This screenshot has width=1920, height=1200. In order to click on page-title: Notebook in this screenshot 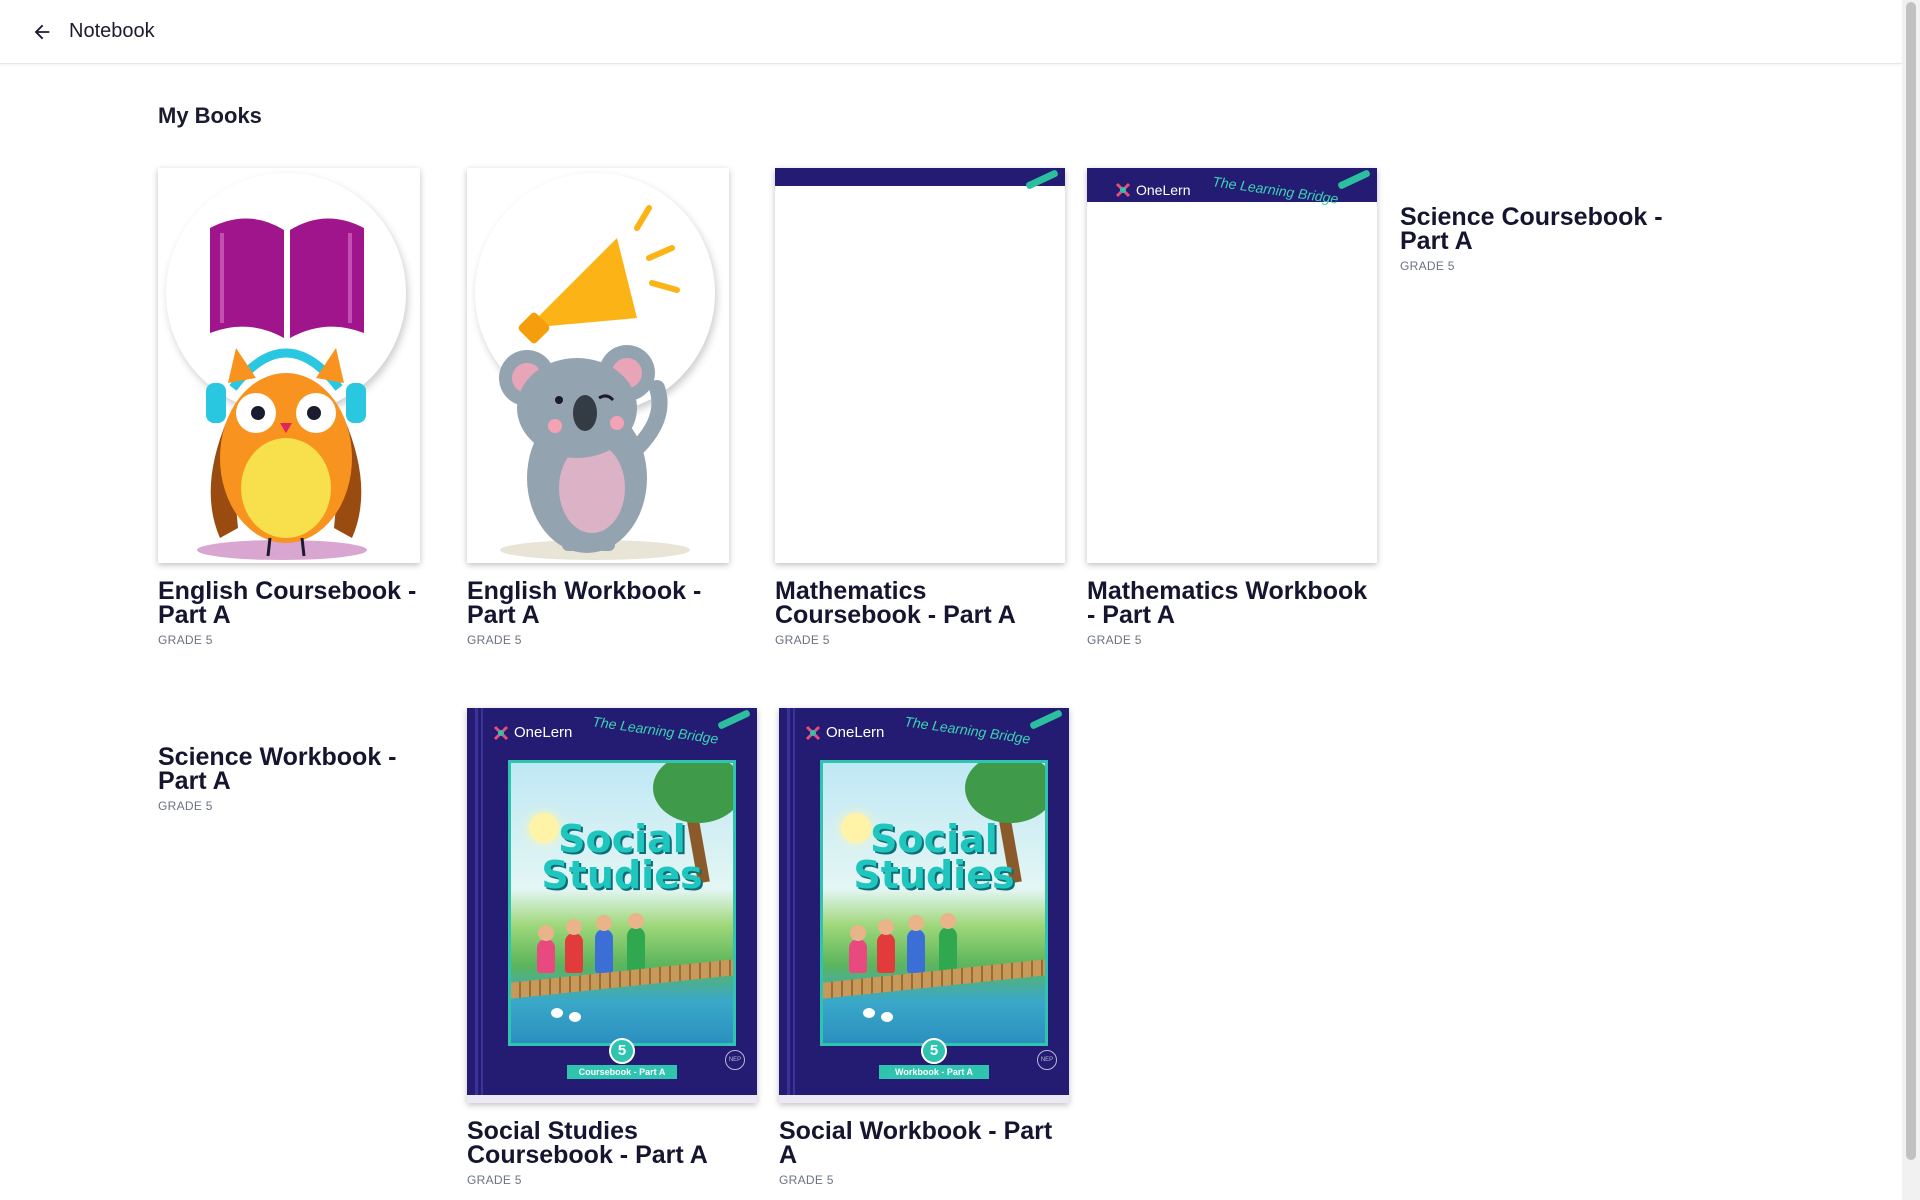, I will do `click(112, 31)`.